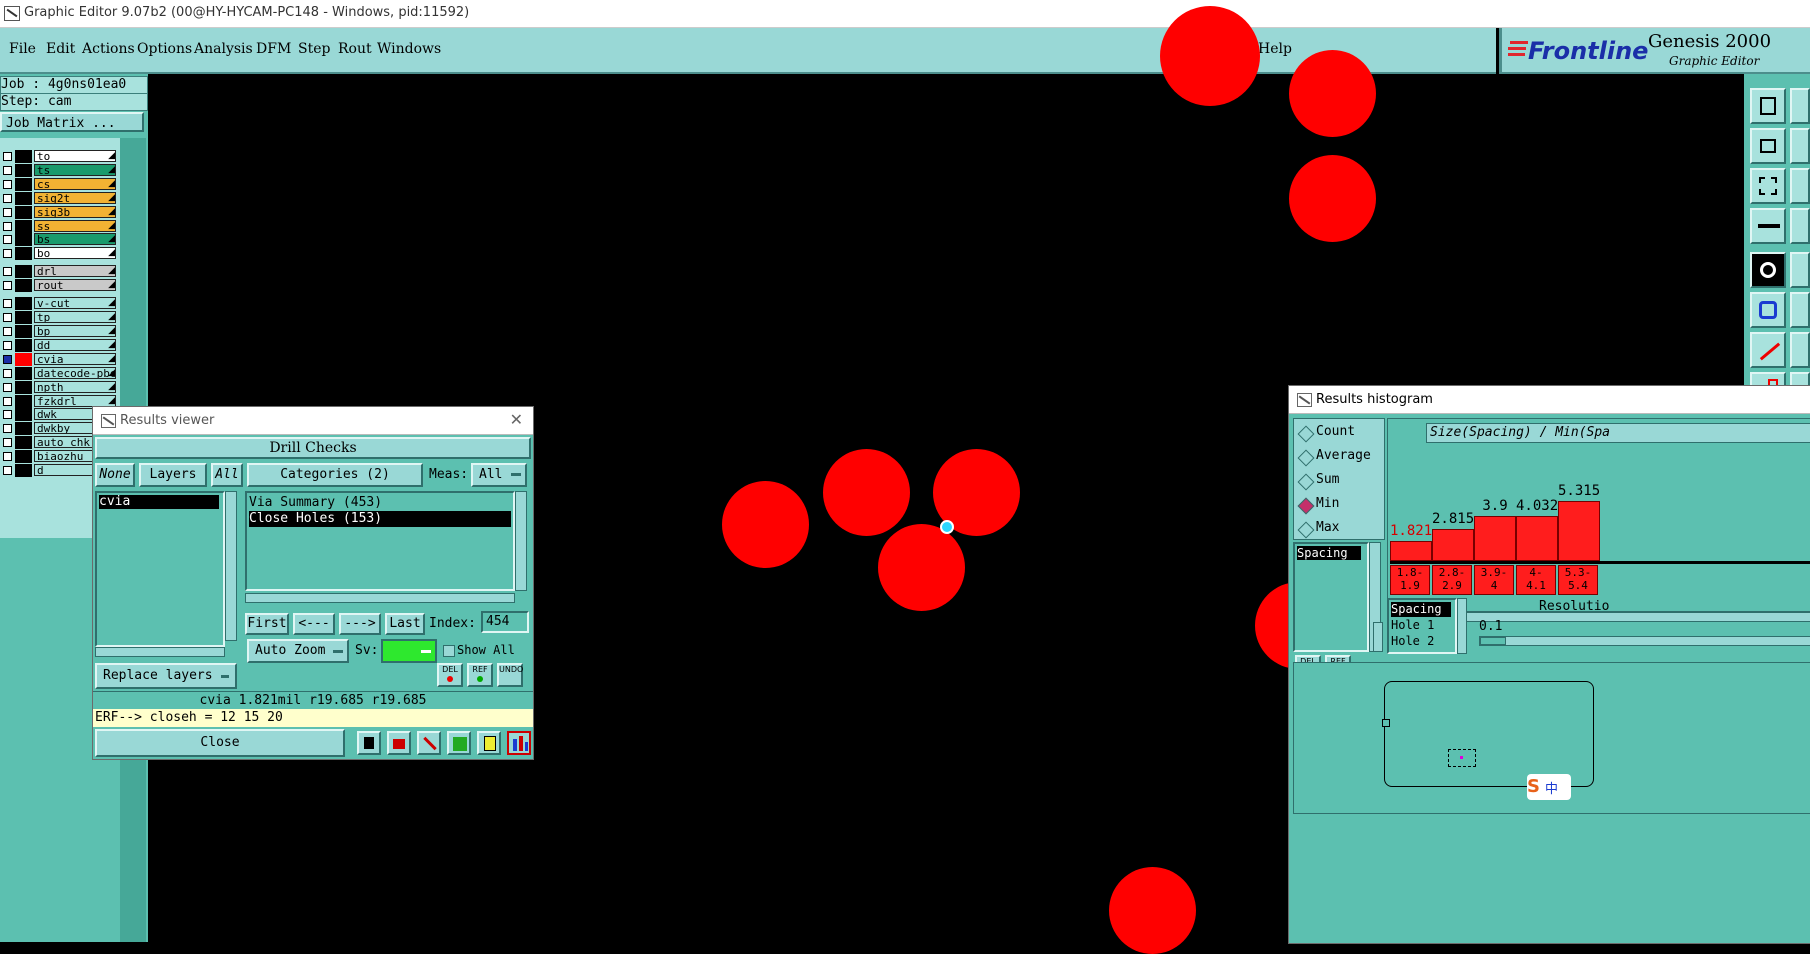 Image resolution: width=1810 pixels, height=954 pixels. What do you see at coordinates (399, 743) in the screenshot?
I see `tool-jump-icon` at bounding box center [399, 743].